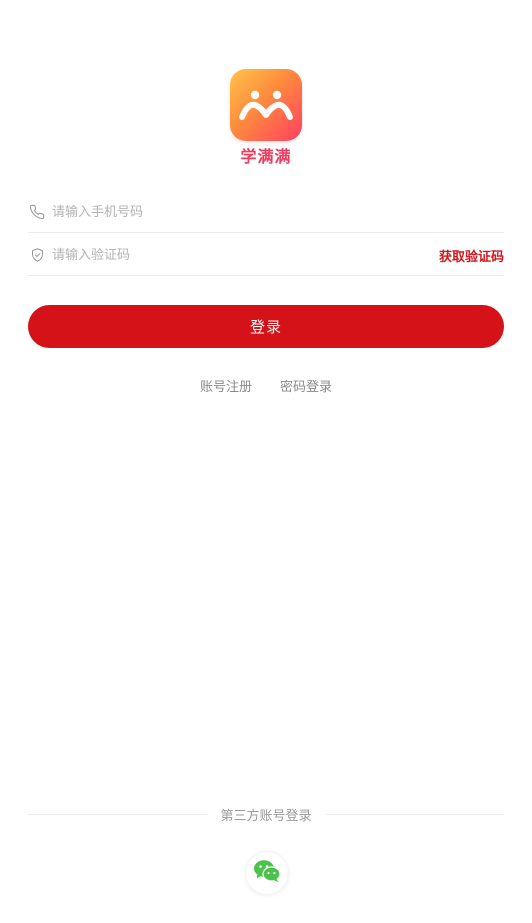  What do you see at coordinates (266, 156) in the screenshot?
I see `brand-name: 学满满` at bounding box center [266, 156].